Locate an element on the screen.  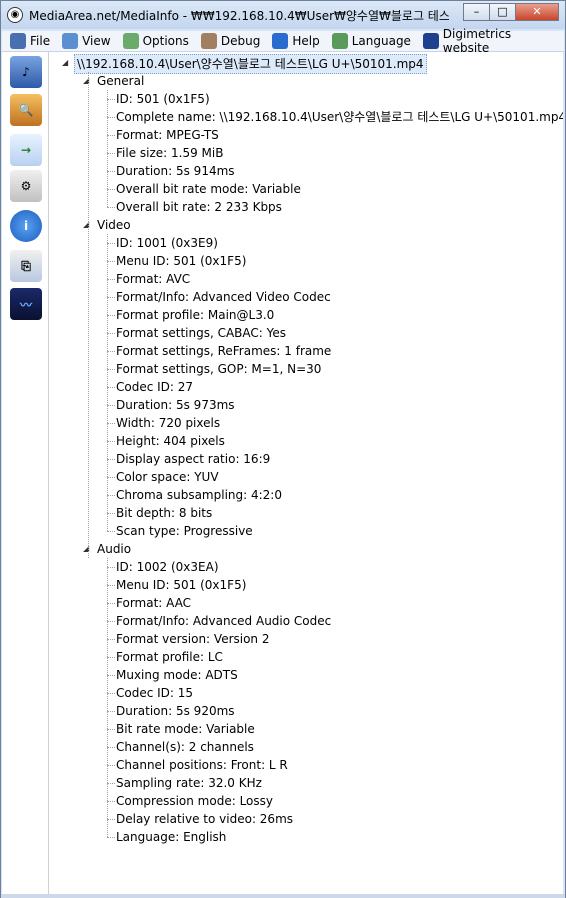
menu-label: Language is located at coordinates (381, 41).